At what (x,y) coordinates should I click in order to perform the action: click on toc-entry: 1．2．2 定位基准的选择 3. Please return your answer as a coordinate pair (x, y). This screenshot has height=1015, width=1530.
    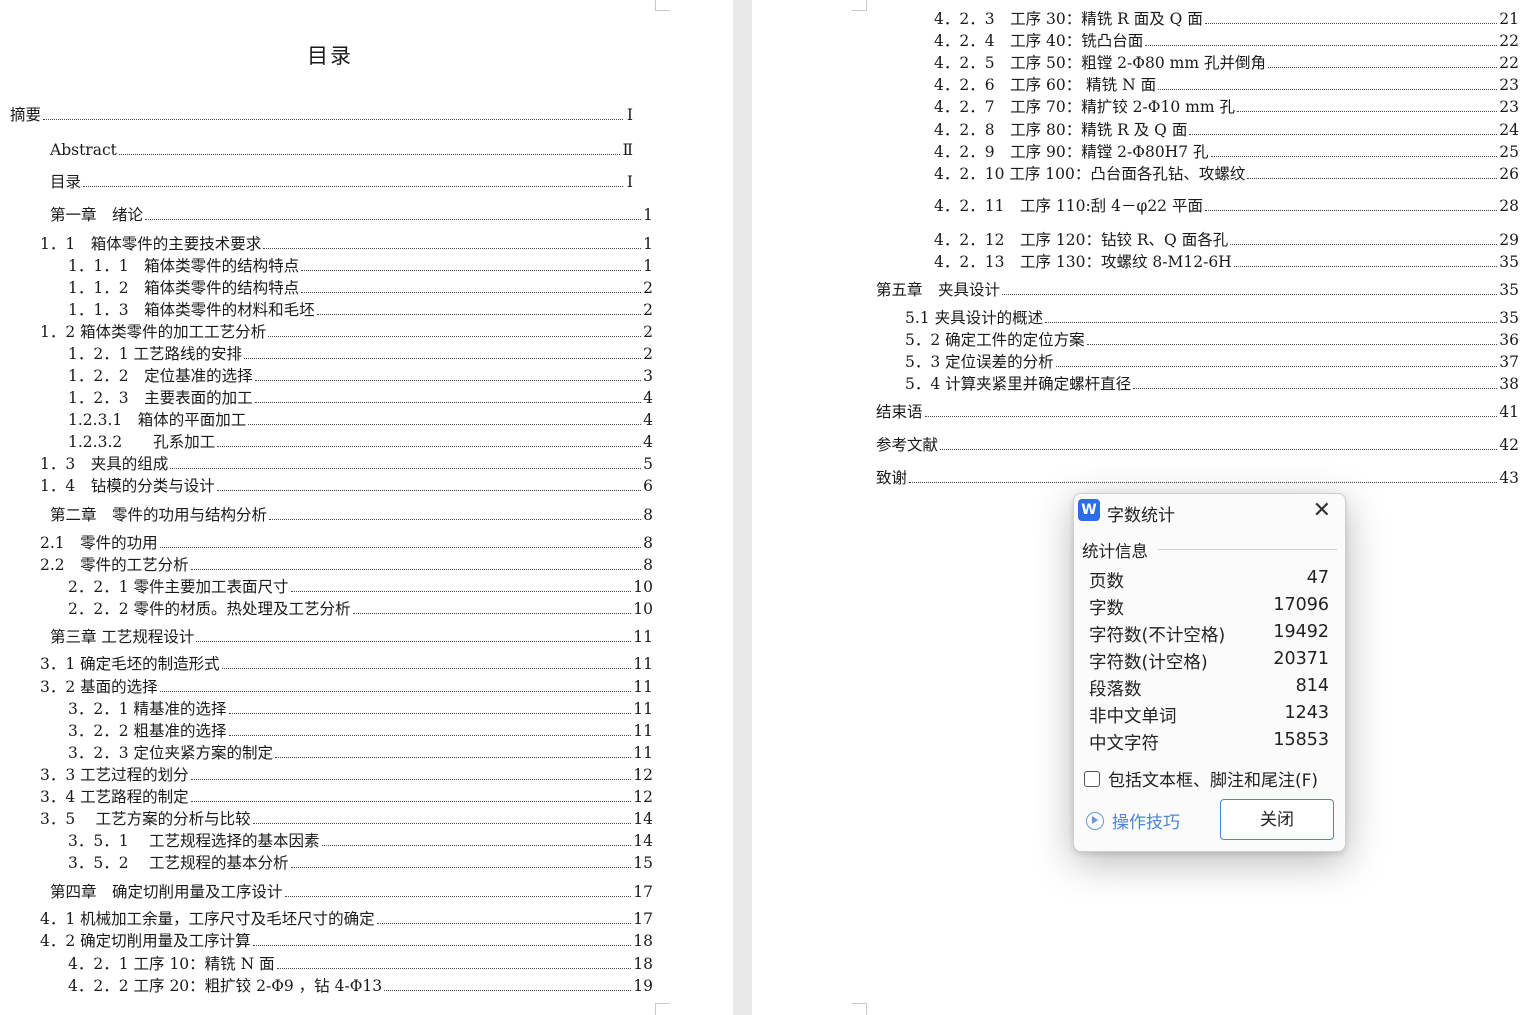
    Looking at the image, I should click on (360, 376).